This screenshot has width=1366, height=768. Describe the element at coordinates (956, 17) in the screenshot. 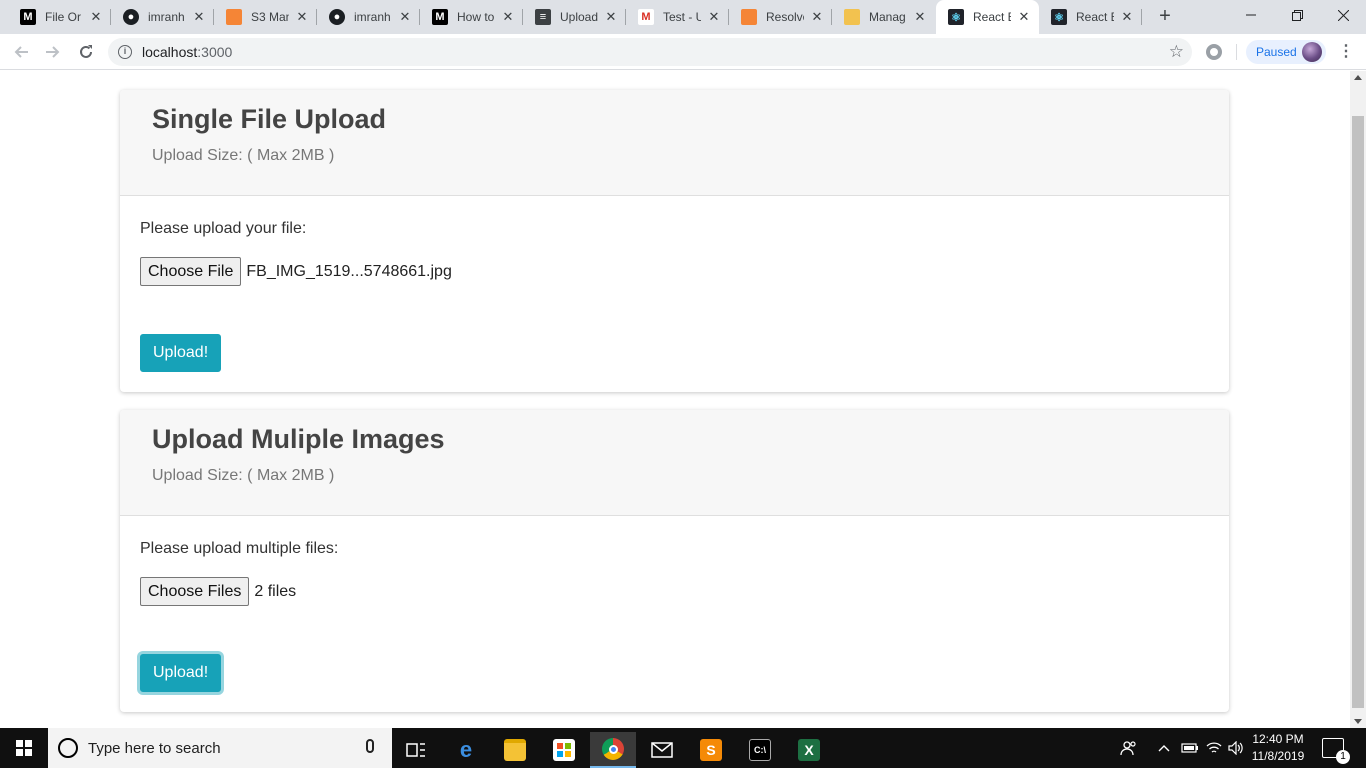

I see `react-icon: ⚛` at that location.